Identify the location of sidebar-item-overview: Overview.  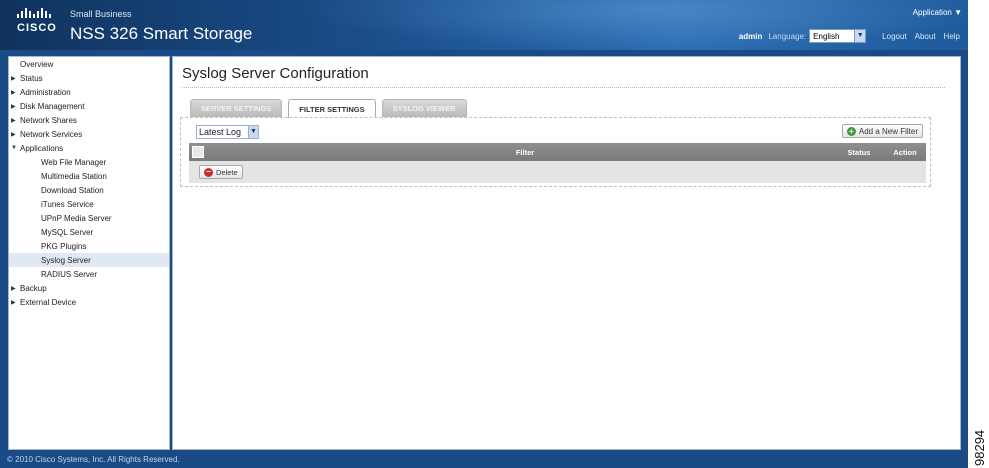
(89, 64).